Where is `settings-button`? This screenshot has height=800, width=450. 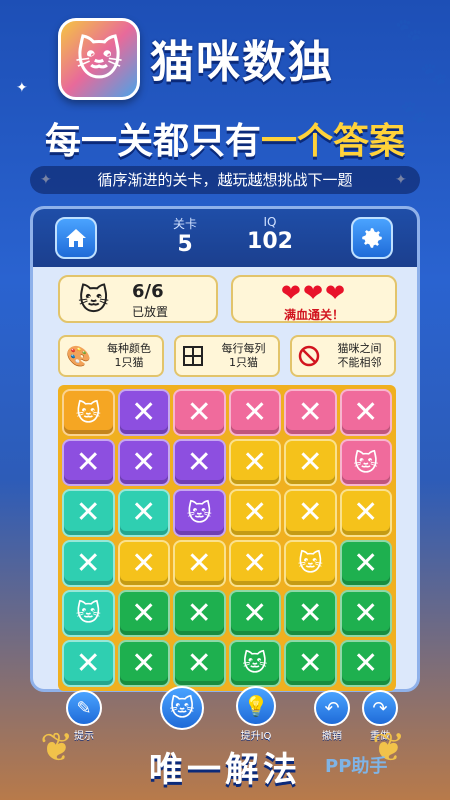
settings-button is located at coordinates (372, 238).